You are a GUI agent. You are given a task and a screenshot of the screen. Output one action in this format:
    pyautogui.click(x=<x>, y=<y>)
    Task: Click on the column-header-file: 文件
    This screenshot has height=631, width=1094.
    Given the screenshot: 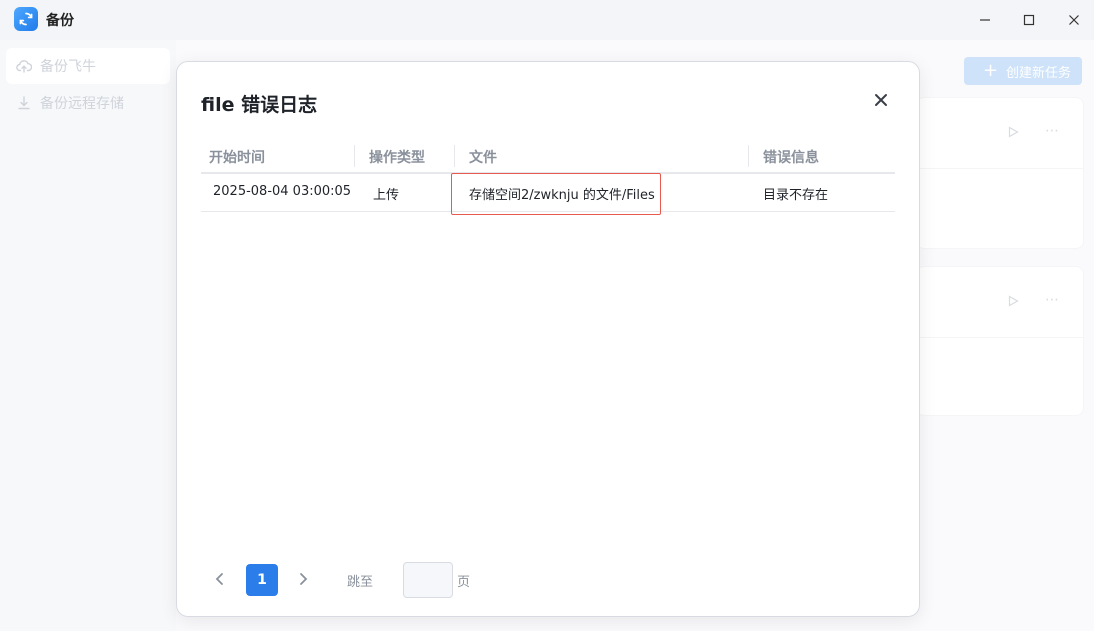 What is the action you would take?
    pyautogui.click(x=483, y=158)
    